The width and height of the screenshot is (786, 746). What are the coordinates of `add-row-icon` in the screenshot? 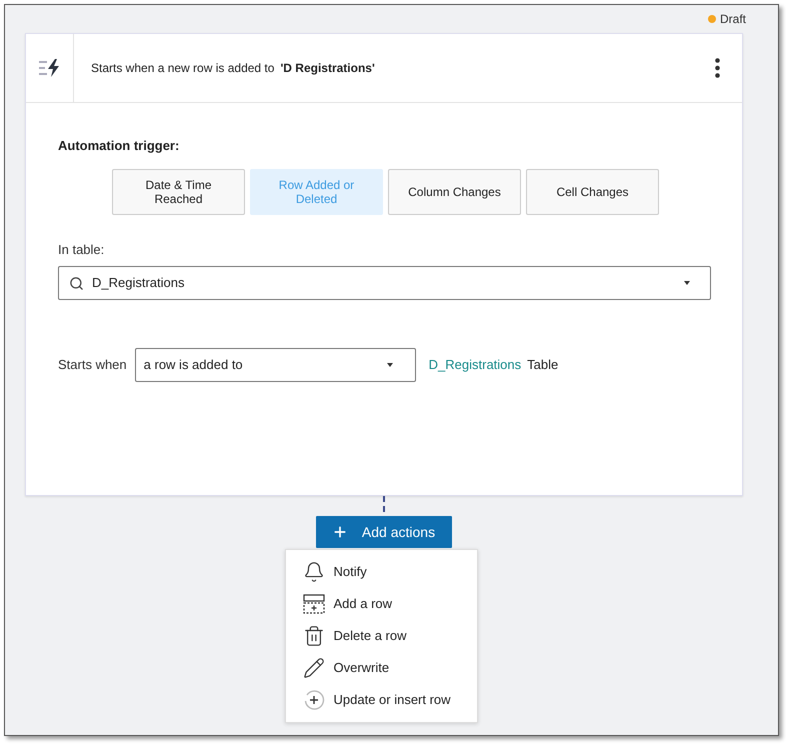 It's located at (313, 604).